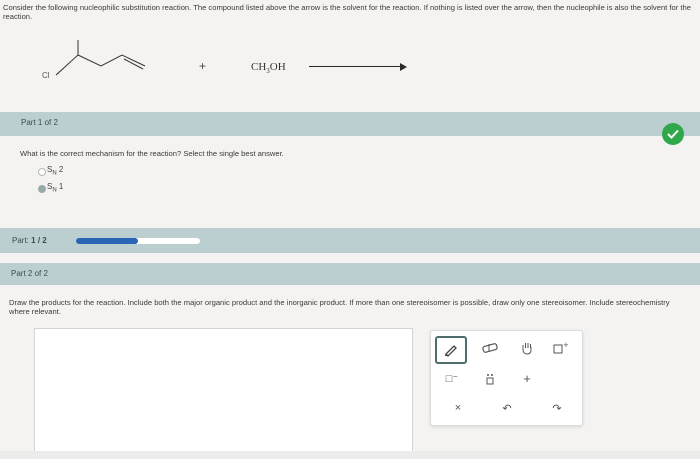  I want to click on drawing-toolbar: + □⁻ + × ↶ ↷, so click(506, 378).